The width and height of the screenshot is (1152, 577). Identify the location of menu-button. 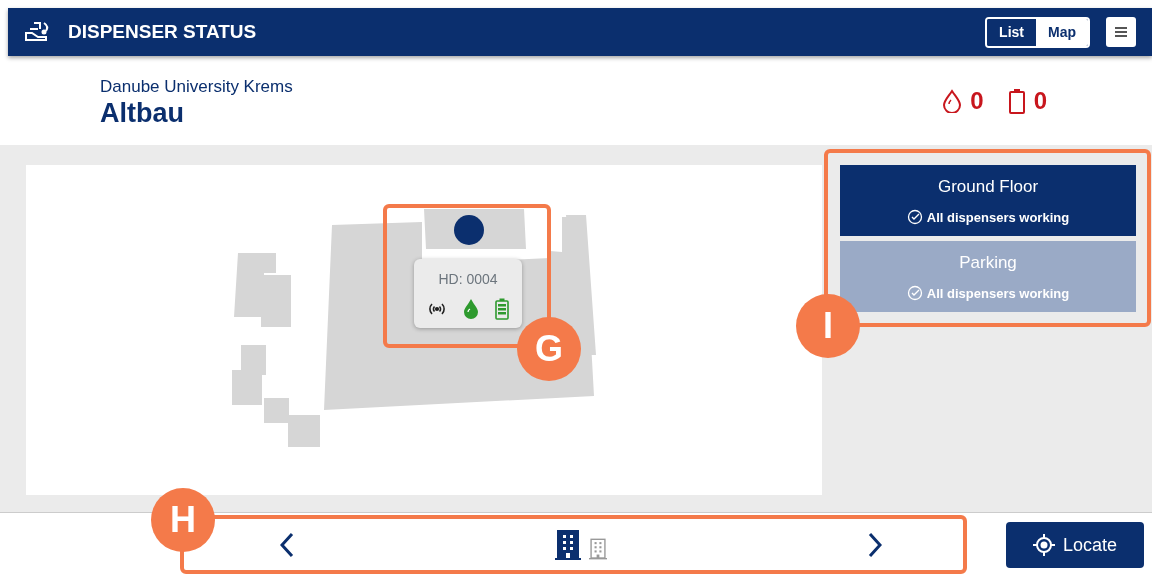
(1121, 32).